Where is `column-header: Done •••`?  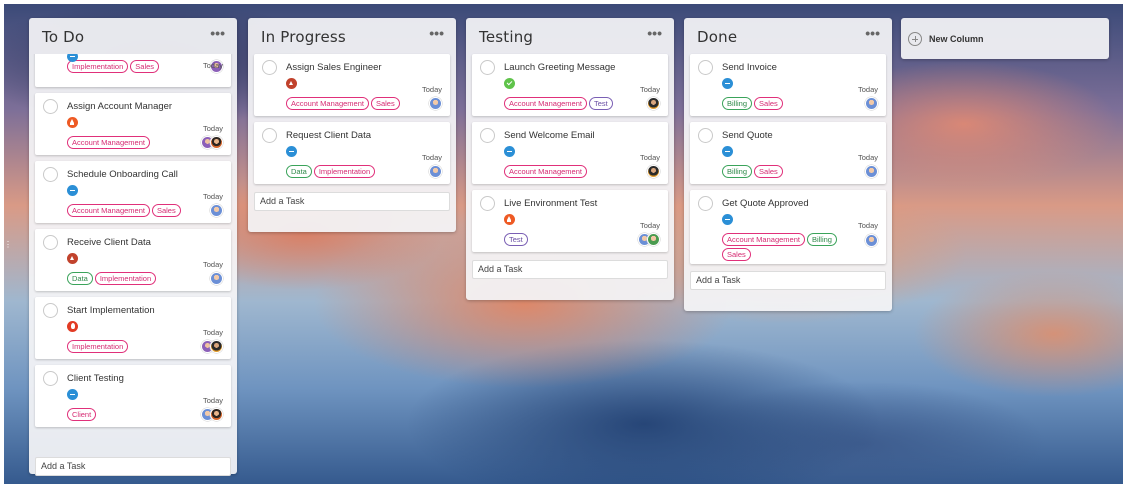 column-header: Done ••• is located at coordinates (788, 36).